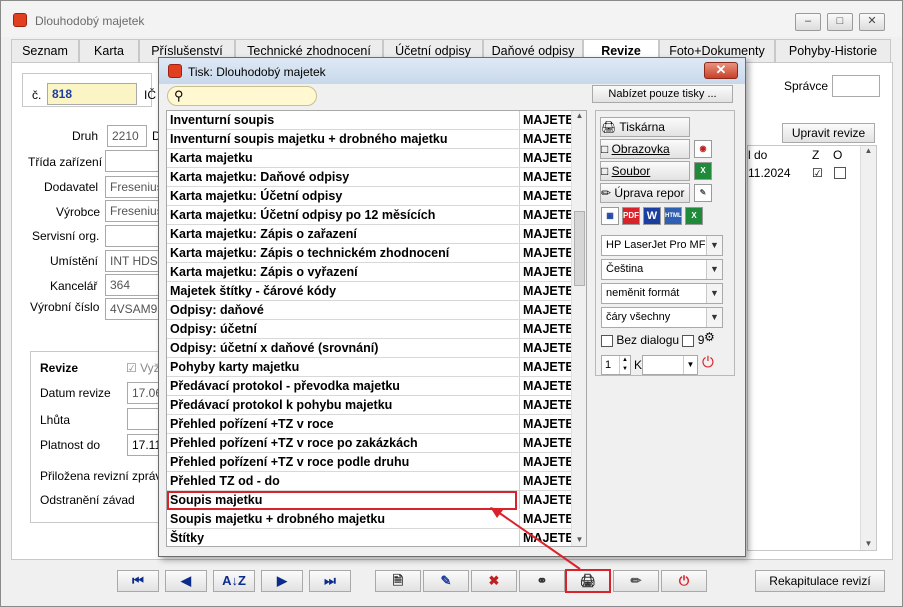 The height and width of the screenshot is (607, 903). Describe the element at coordinates (369, 291) in the screenshot. I see `report-row: Majetek štítky - čárové kódy MAJETEK` at that location.